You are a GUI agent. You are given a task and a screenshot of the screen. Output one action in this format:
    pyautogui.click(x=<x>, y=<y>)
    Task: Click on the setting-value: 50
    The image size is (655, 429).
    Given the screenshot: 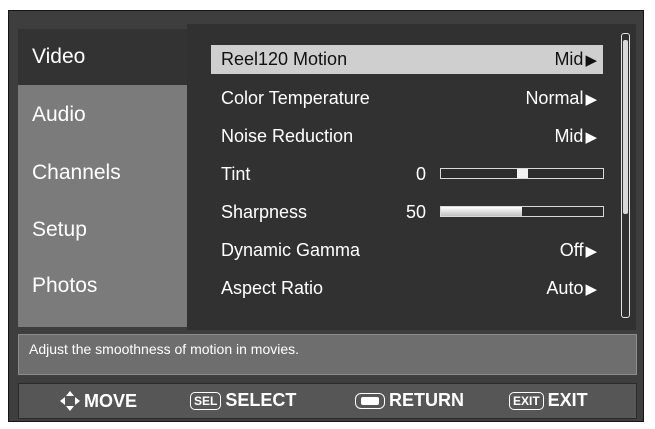 What is the action you would take?
    pyautogui.click(x=415, y=212)
    